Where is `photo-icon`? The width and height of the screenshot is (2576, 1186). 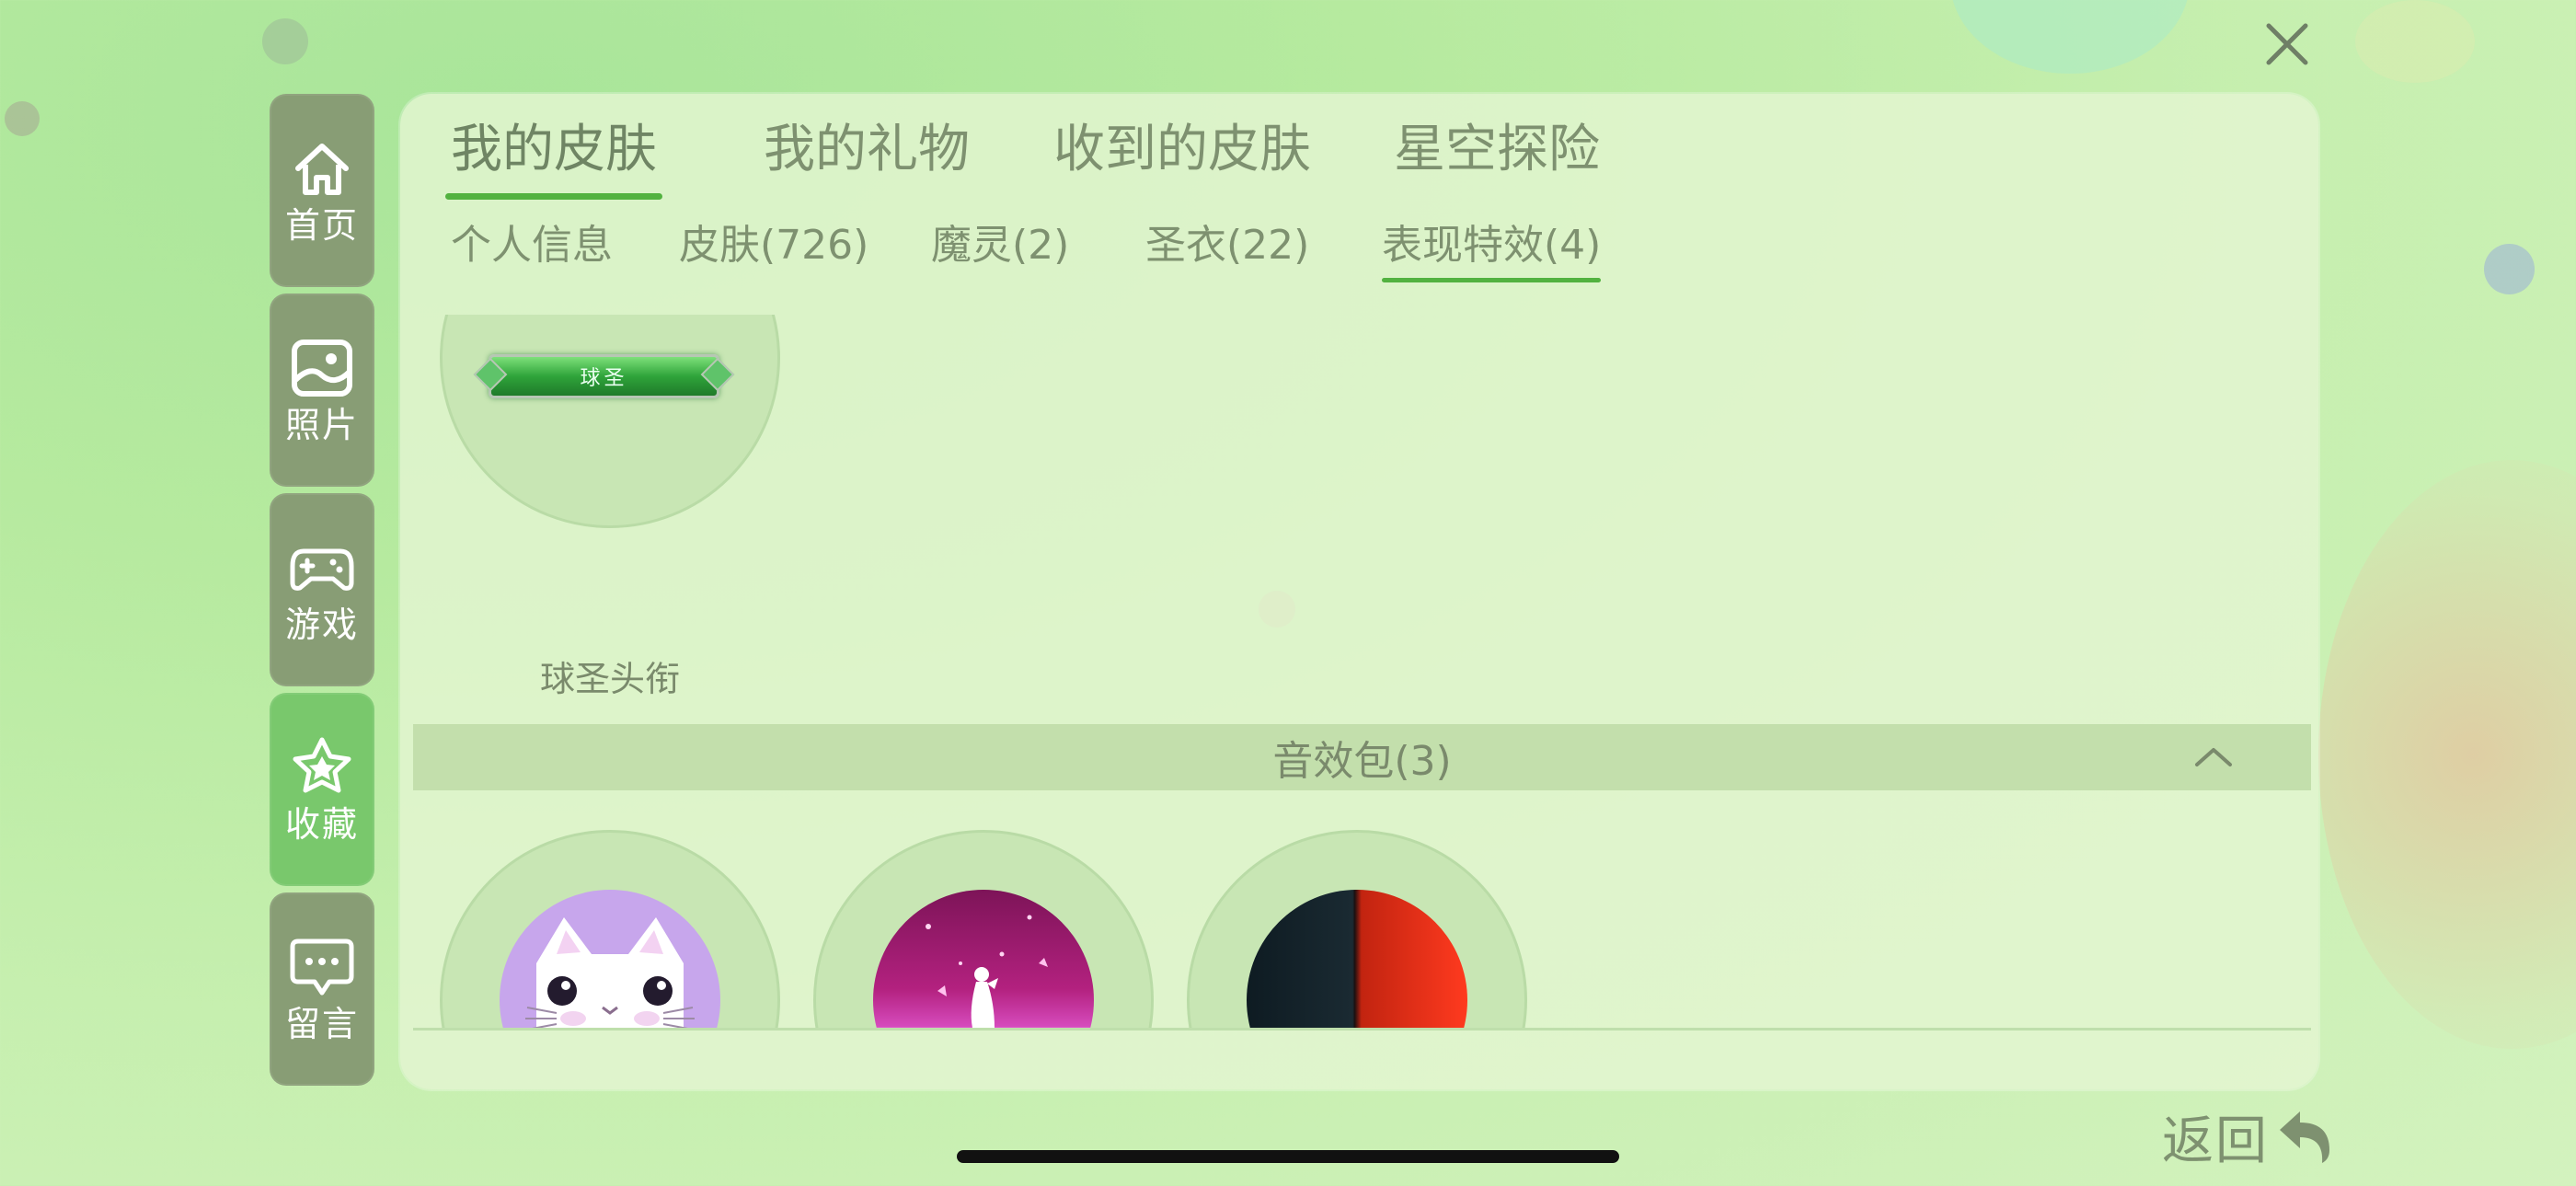
photo-icon is located at coordinates (322, 368).